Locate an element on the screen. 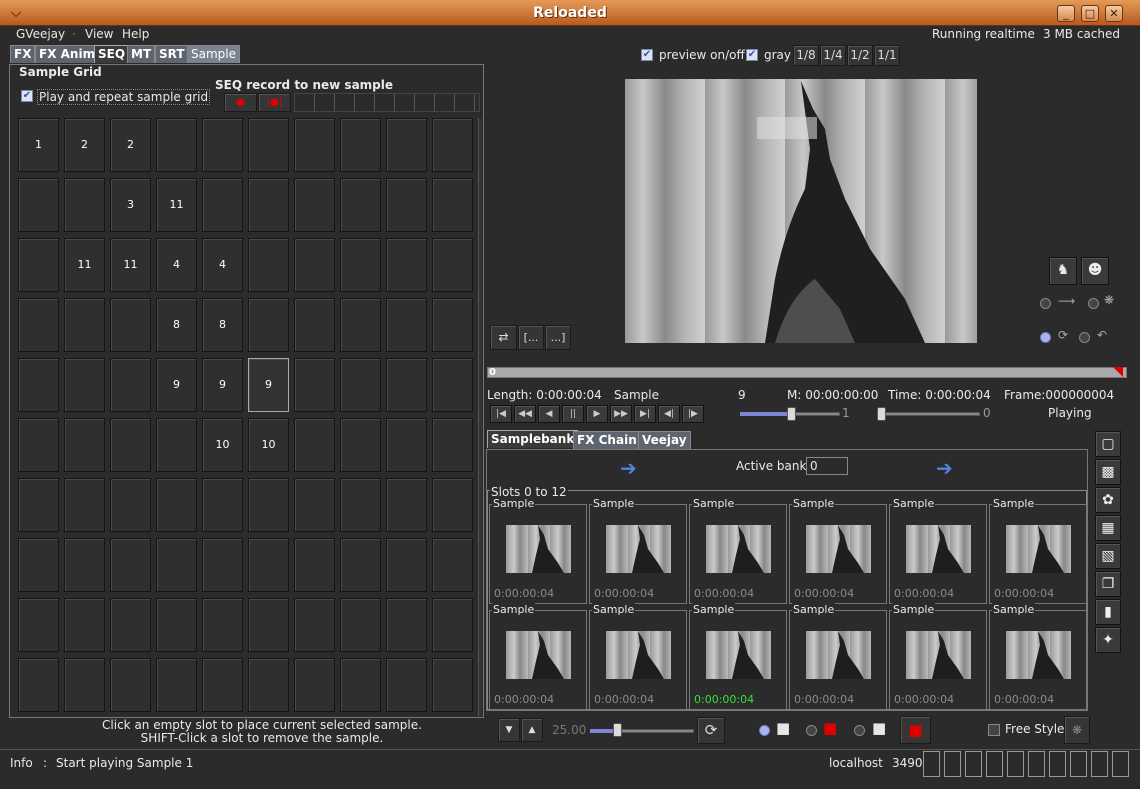  trash-icon: ▮ is located at coordinates (1108, 612).